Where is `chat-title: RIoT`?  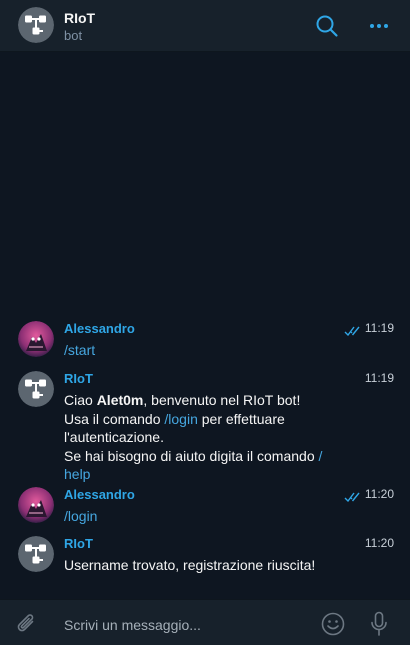 chat-title: RIoT is located at coordinates (79, 18).